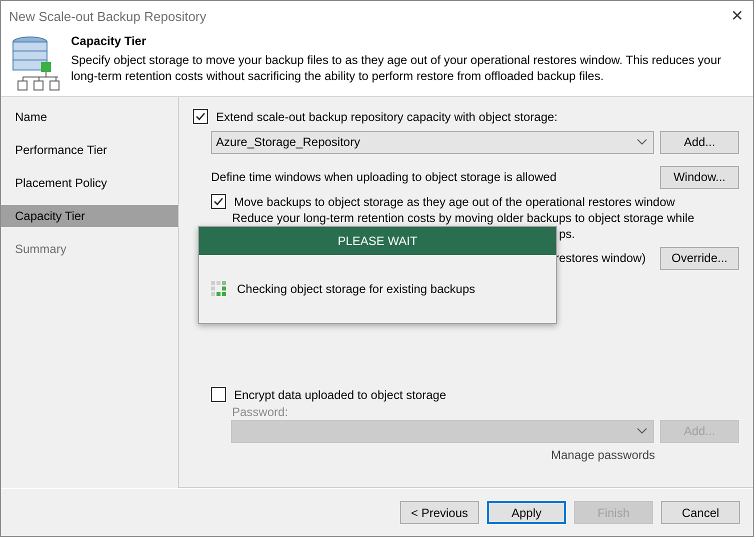  What do you see at coordinates (526, 512) in the screenshot?
I see `button: Apply` at bounding box center [526, 512].